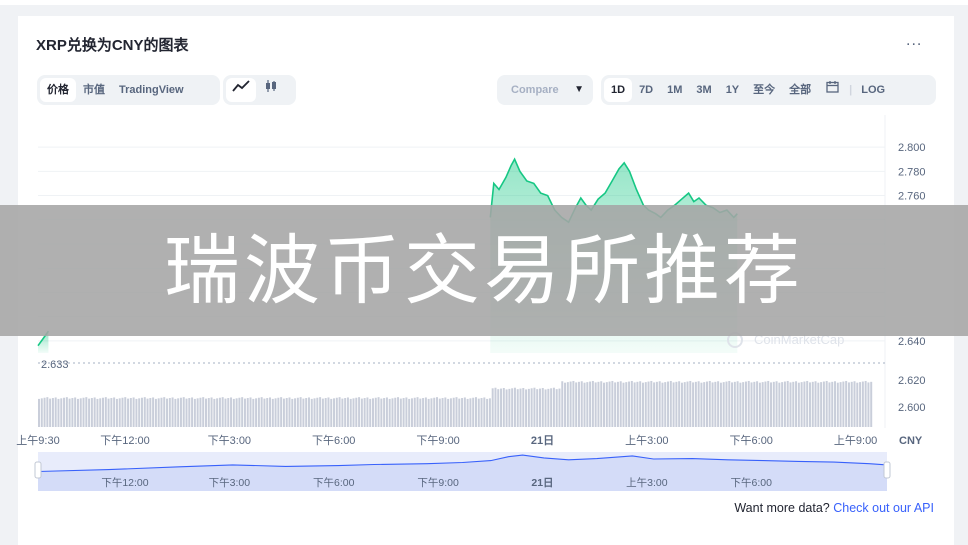  What do you see at coordinates (912, 148) in the screenshot?
I see `y-tick-label: 2.800` at bounding box center [912, 148].